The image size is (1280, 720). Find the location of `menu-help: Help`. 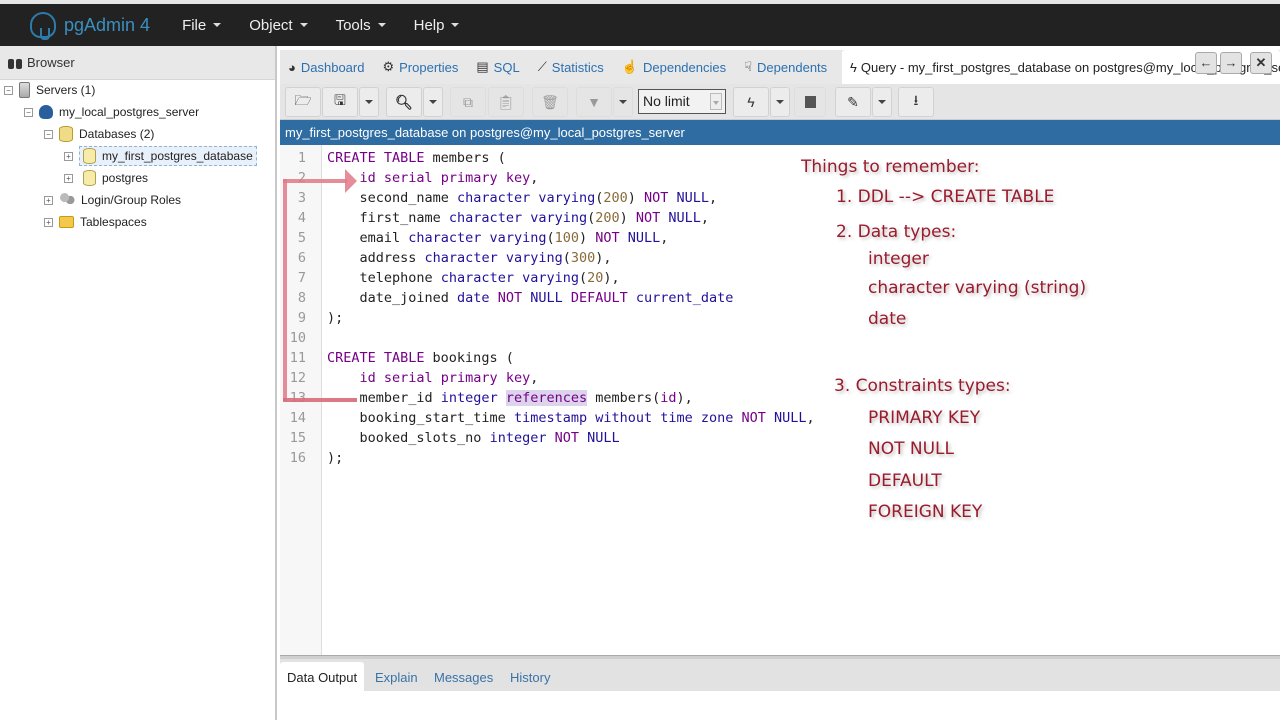

menu-help: Help is located at coordinates (437, 25).